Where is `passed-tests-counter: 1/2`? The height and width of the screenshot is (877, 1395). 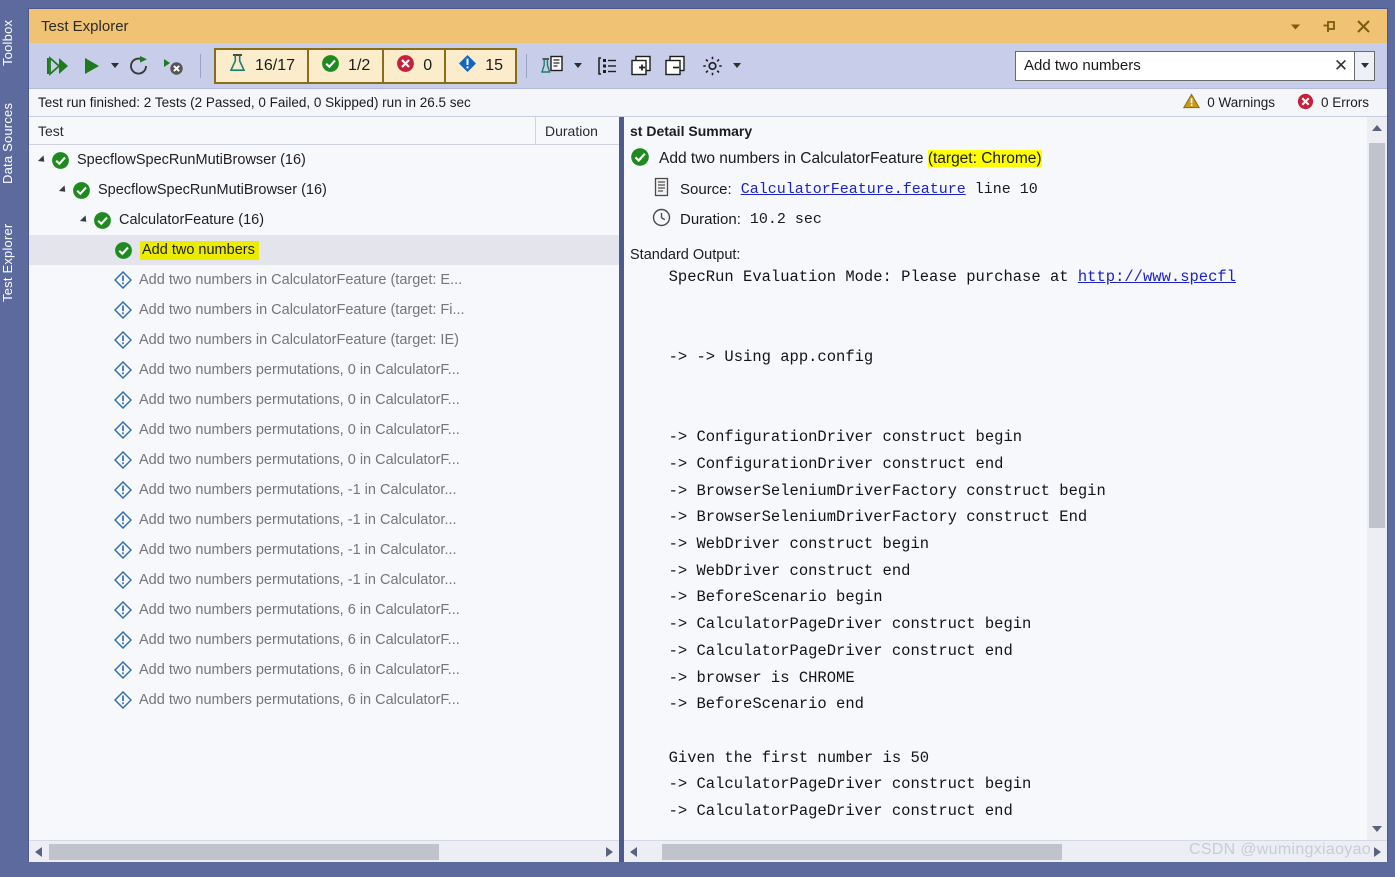
passed-tests-counter: 1/2 is located at coordinates (347, 65).